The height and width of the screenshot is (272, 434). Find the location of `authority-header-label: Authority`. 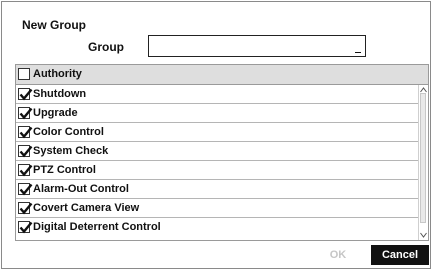

authority-header-label: Authority is located at coordinates (57, 74).